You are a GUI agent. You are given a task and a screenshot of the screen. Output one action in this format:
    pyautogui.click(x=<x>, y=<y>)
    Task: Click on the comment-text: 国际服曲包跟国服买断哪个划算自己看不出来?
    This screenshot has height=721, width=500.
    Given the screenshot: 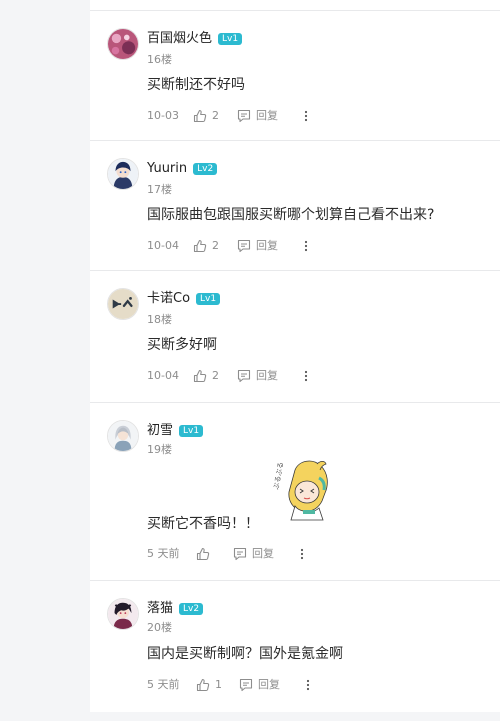 What is the action you would take?
    pyautogui.click(x=291, y=215)
    